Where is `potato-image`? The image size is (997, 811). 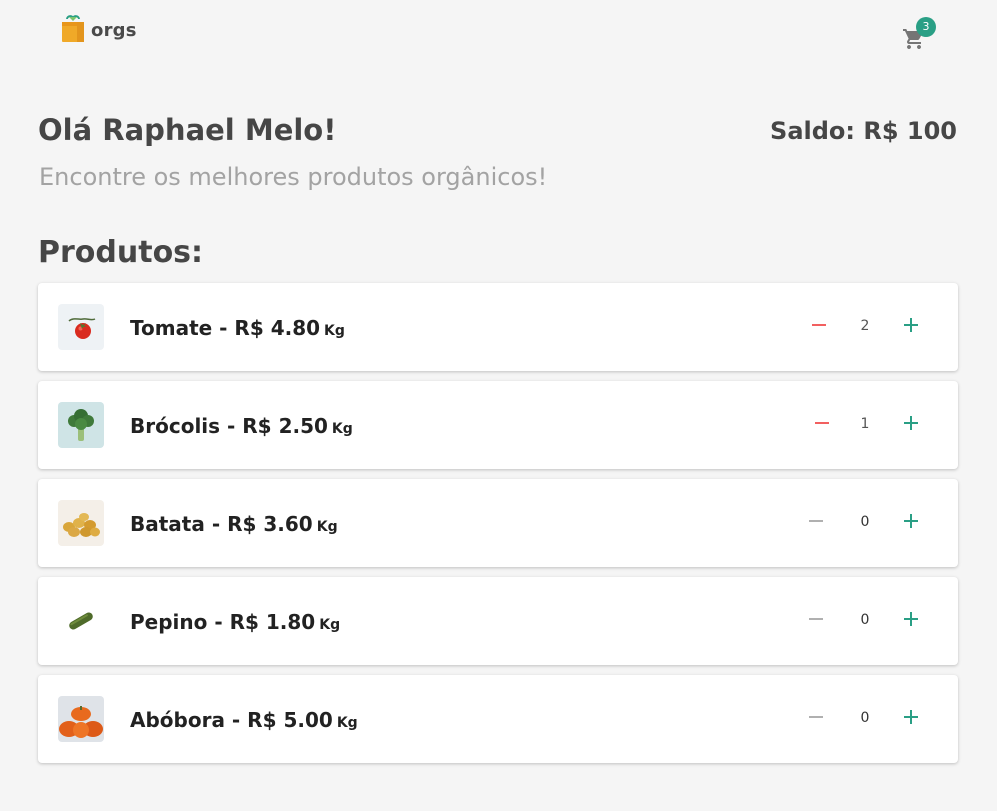
potato-image is located at coordinates (81, 523).